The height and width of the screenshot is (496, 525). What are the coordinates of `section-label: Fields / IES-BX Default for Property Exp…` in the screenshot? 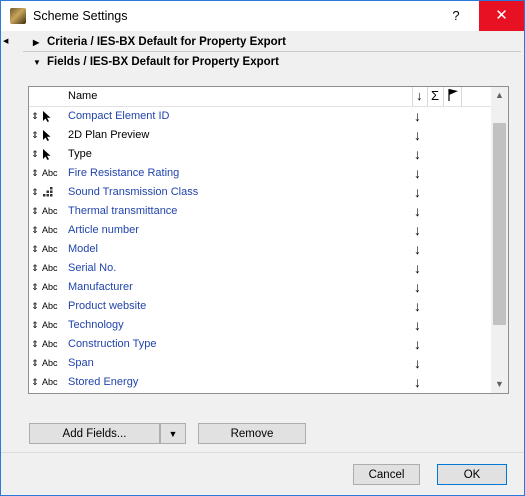 It's located at (163, 62).